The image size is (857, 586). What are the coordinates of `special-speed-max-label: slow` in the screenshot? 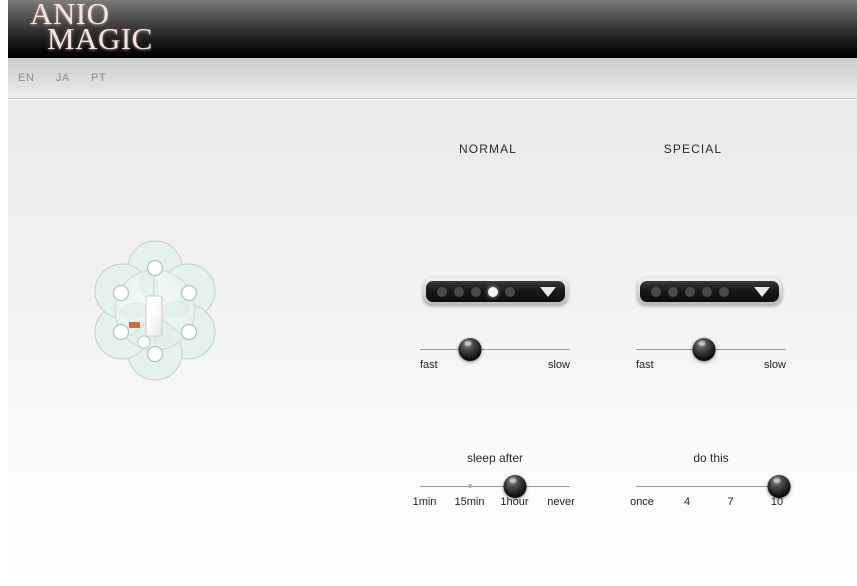 It's located at (774, 365).